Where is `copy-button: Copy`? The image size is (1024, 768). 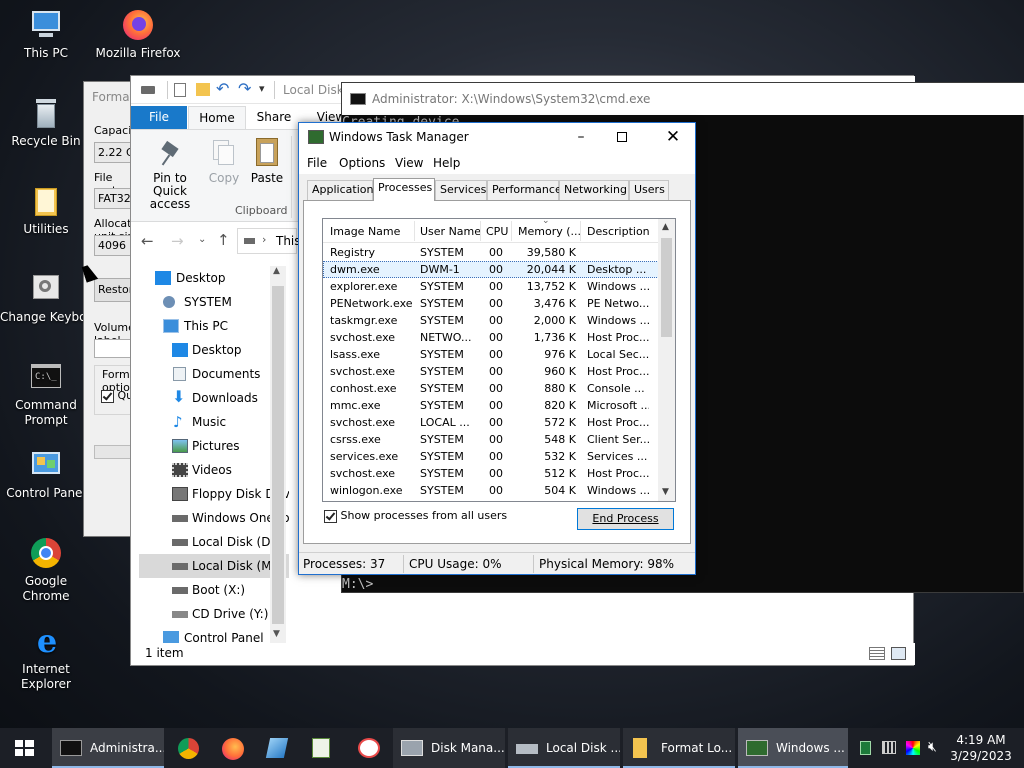
copy-button: Copy is located at coordinates (224, 161).